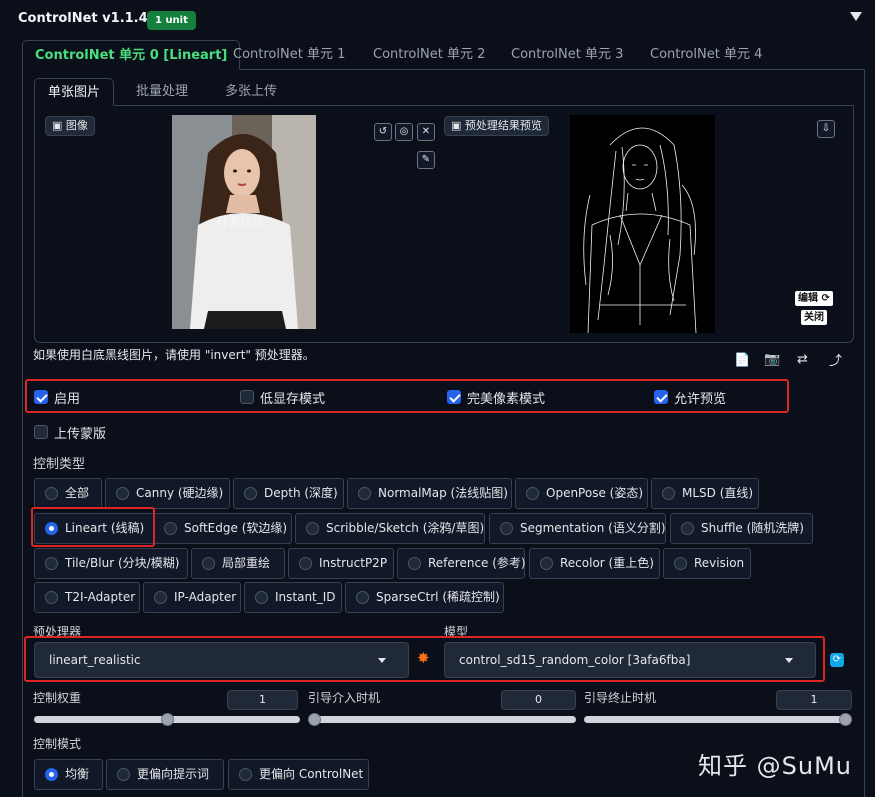 The width and height of the screenshot is (875, 797). Describe the element at coordinates (705, 493) in the screenshot. I see `control-type-option: MLSD (直线)` at that location.